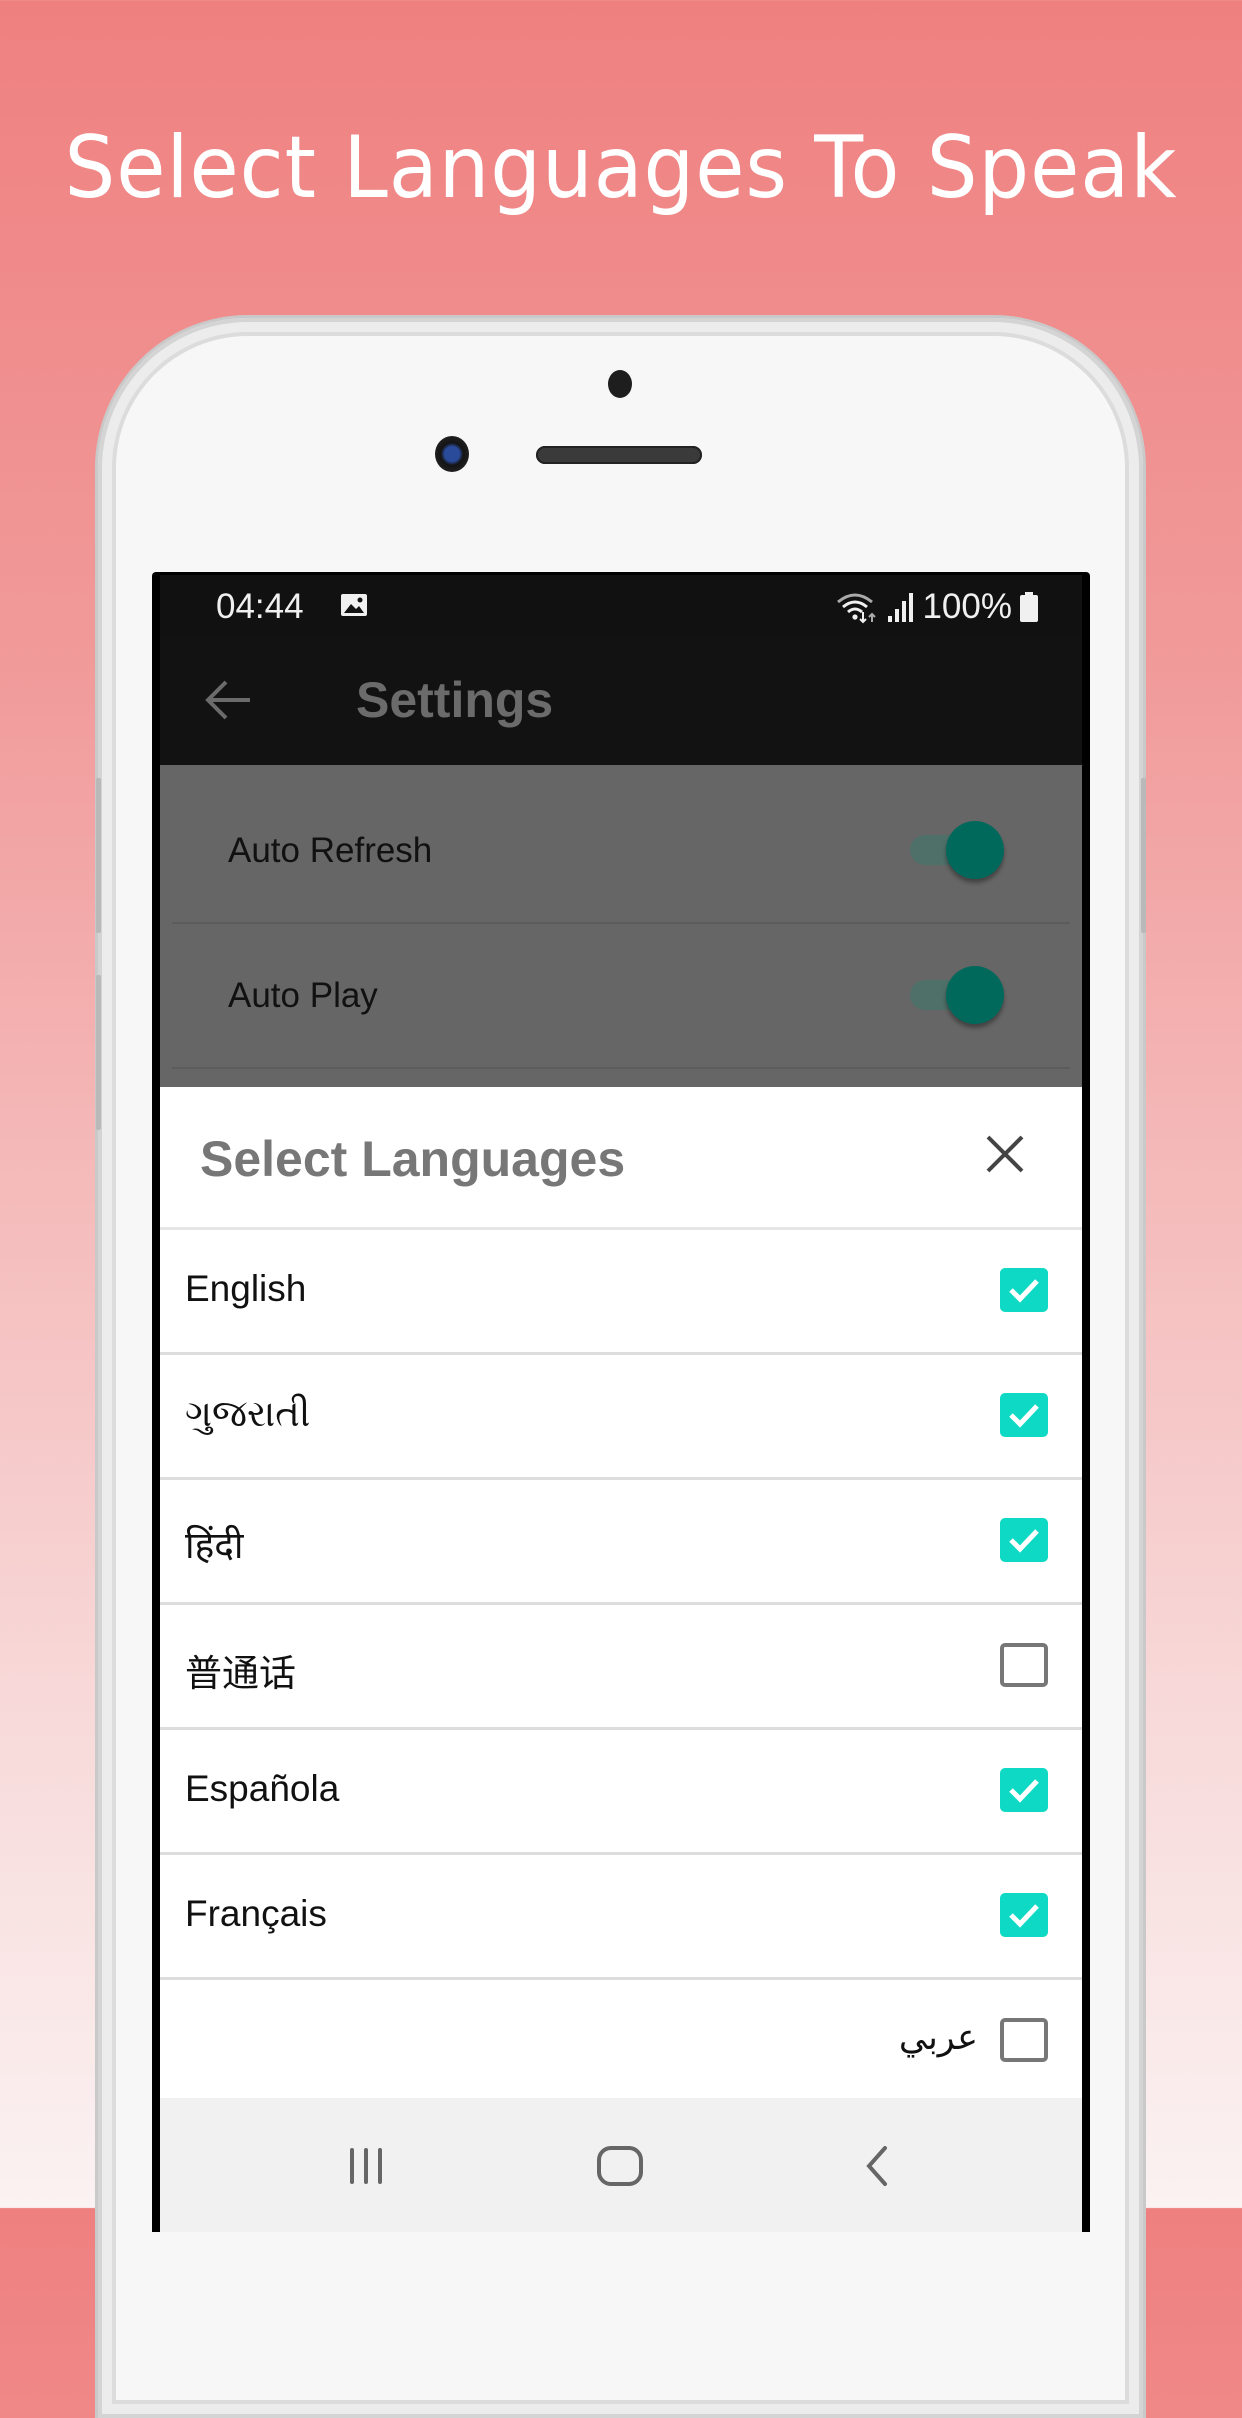 The height and width of the screenshot is (2418, 1242). I want to click on language-row-mandarin: 普通话, so click(621, 1667).